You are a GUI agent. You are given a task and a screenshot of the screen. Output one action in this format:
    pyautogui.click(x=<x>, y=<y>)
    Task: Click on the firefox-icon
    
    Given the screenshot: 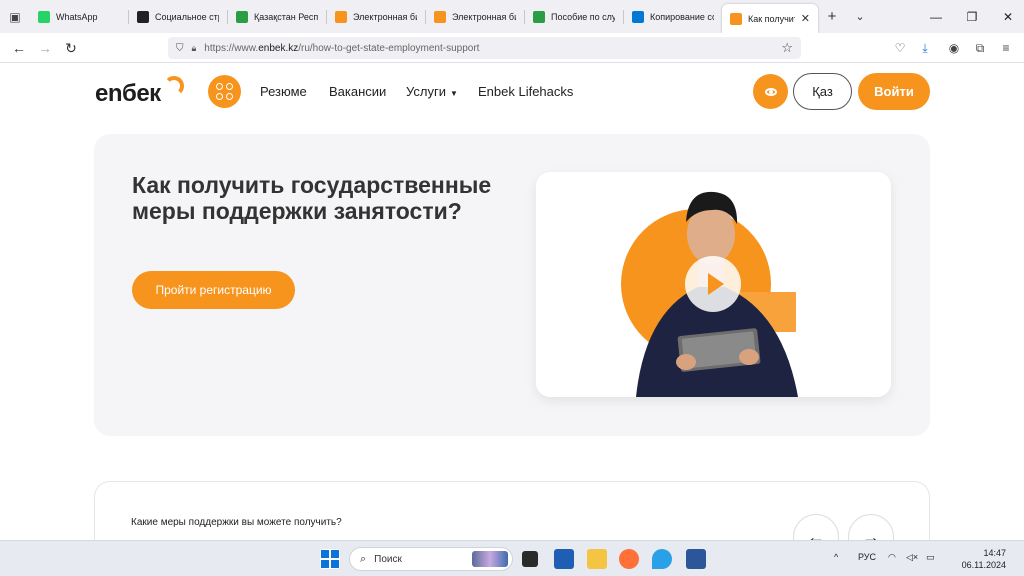 What is the action you would take?
    pyautogui.click(x=629, y=559)
    